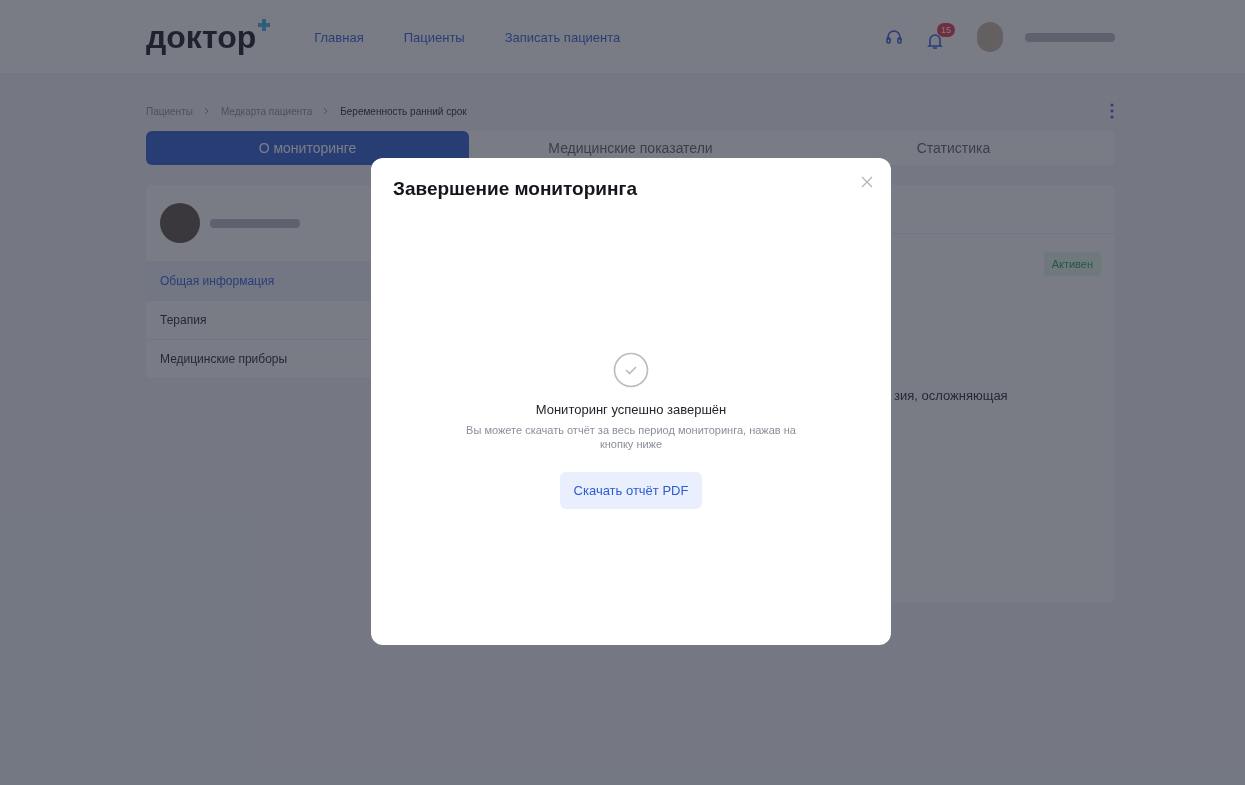 This screenshot has height=785, width=1245. Describe the element at coordinates (631, 370) in the screenshot. I see `check-circle-icon` at that location.